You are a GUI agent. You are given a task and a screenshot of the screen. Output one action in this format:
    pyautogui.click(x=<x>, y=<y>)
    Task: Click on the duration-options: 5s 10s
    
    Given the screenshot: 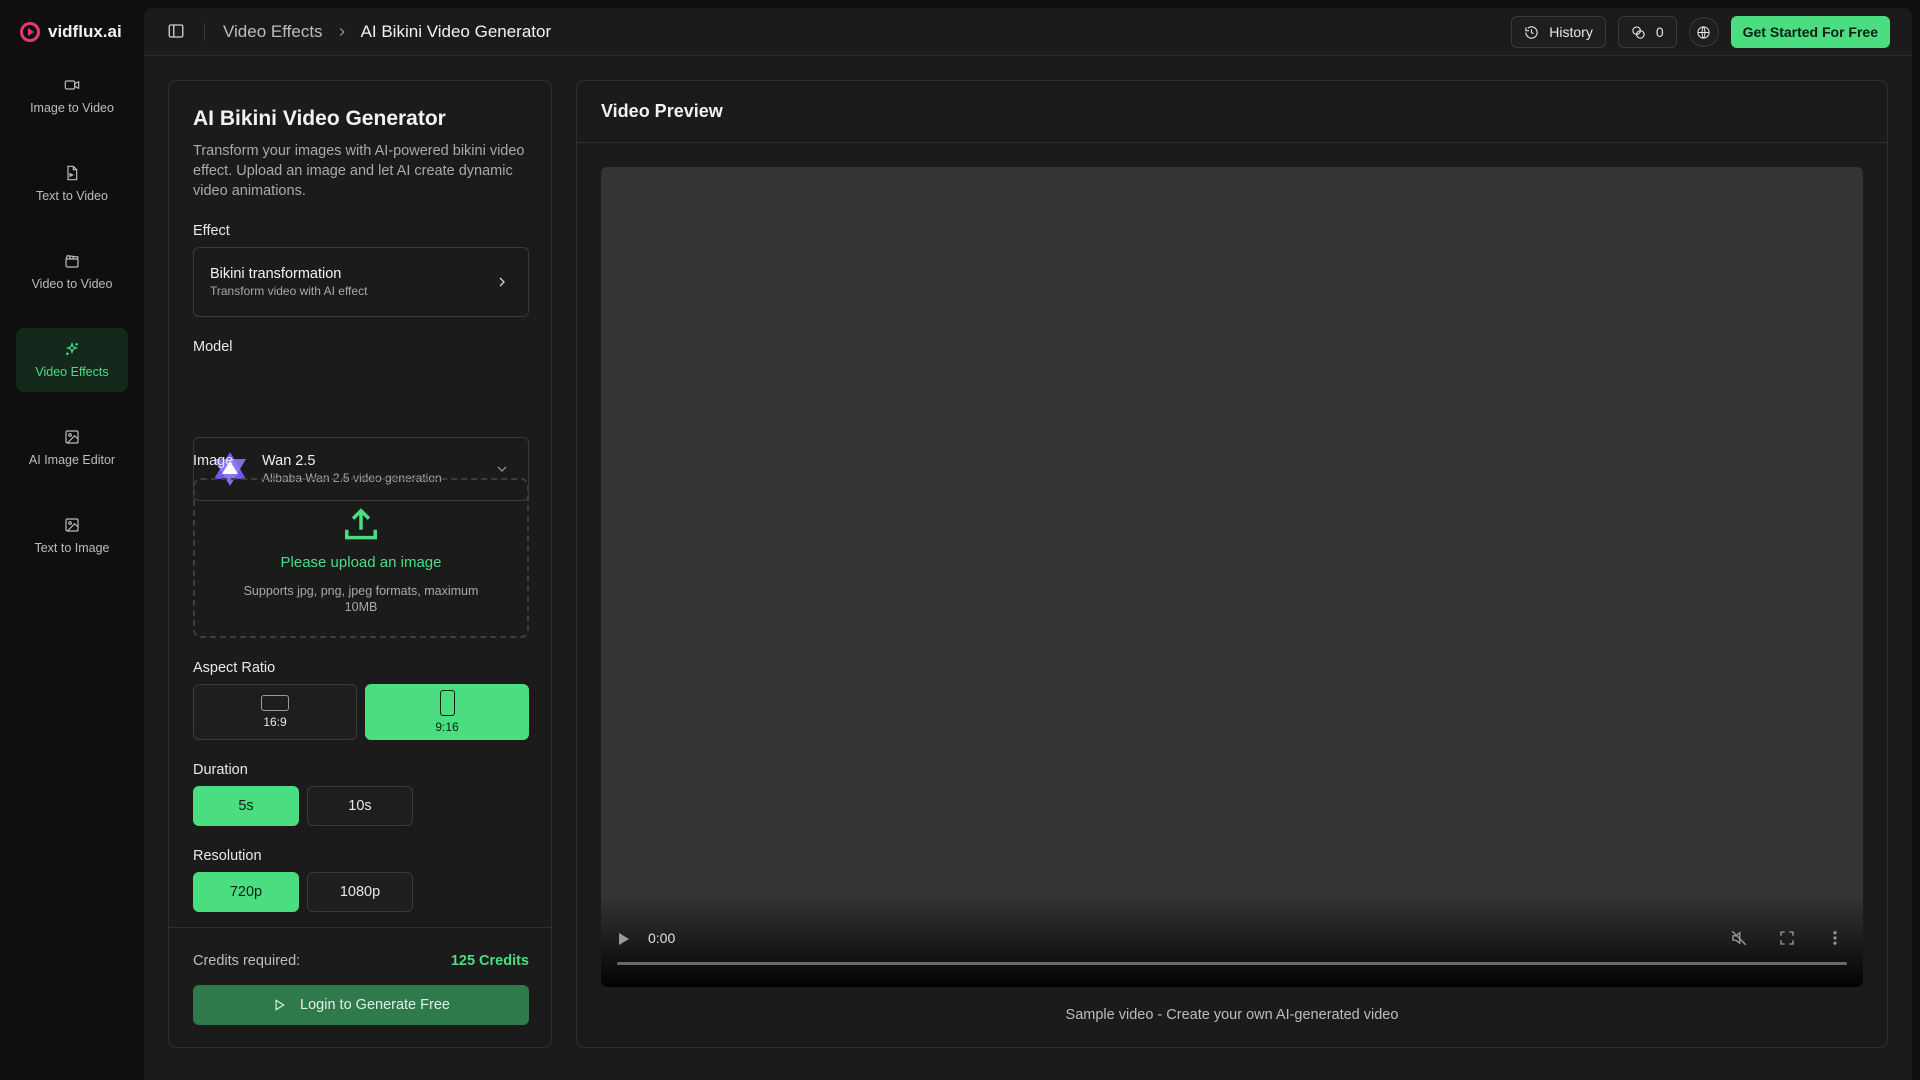 What is the action you would take?
    pyautogui.click(x=361, y=806)
    